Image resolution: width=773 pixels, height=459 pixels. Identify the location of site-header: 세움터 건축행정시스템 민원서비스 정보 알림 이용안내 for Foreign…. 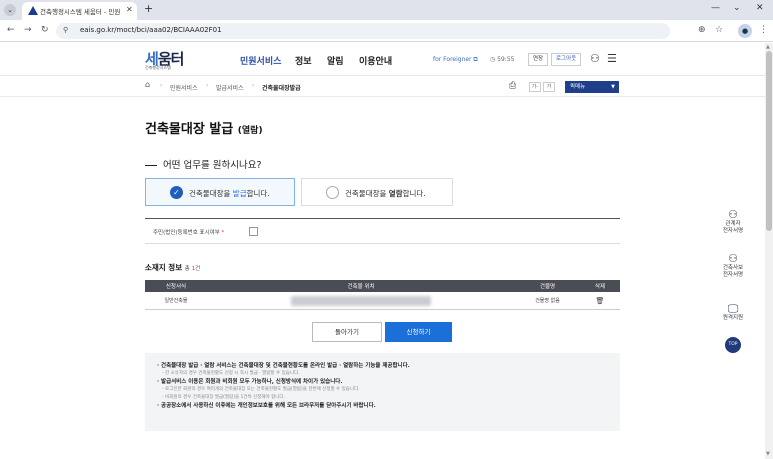
(382, 59).